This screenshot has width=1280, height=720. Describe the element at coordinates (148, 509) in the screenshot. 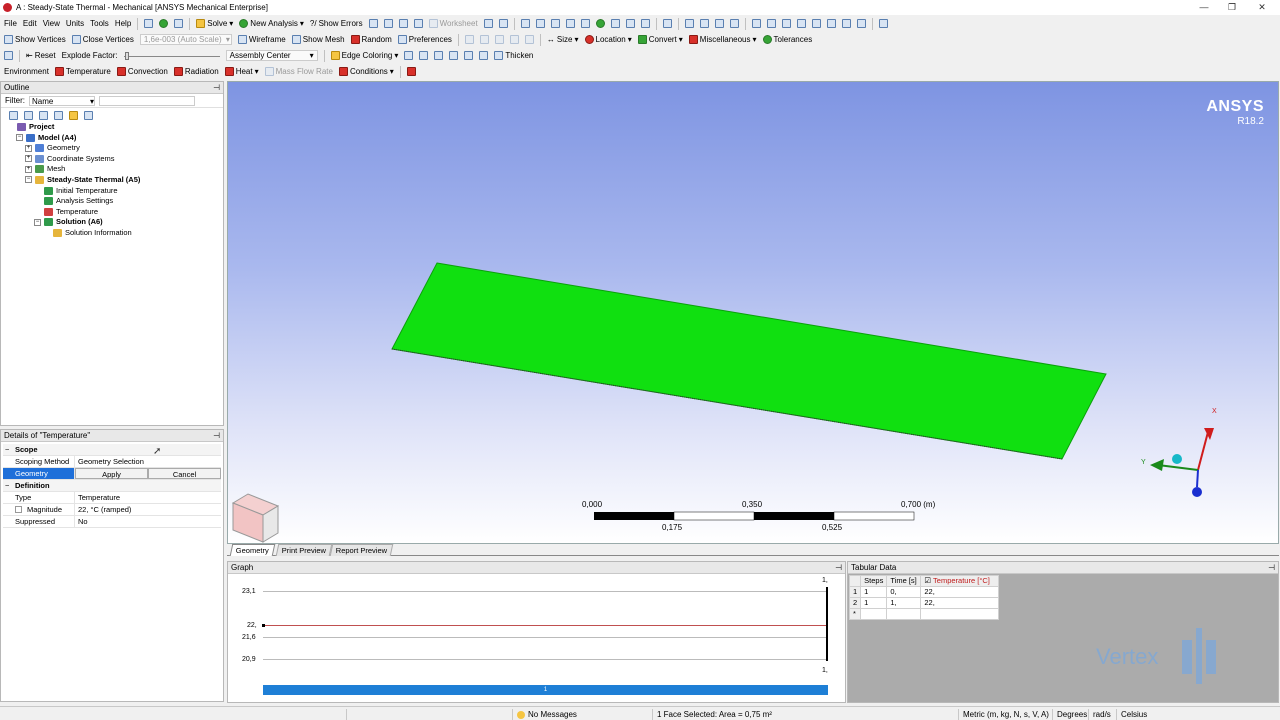

I see `magnitude-value: 22, °C (ramped)` at that location.